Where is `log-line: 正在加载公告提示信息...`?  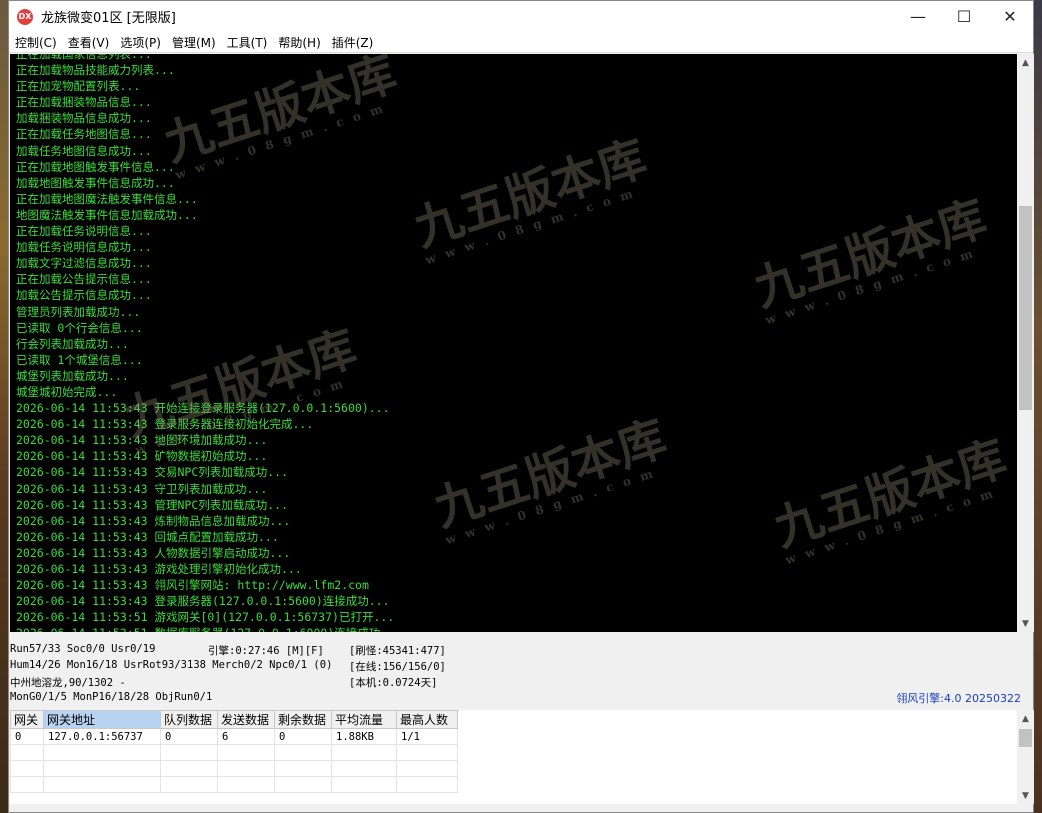
log-line: 正在加载公告提示信息... is located at coordinates (84, 279).